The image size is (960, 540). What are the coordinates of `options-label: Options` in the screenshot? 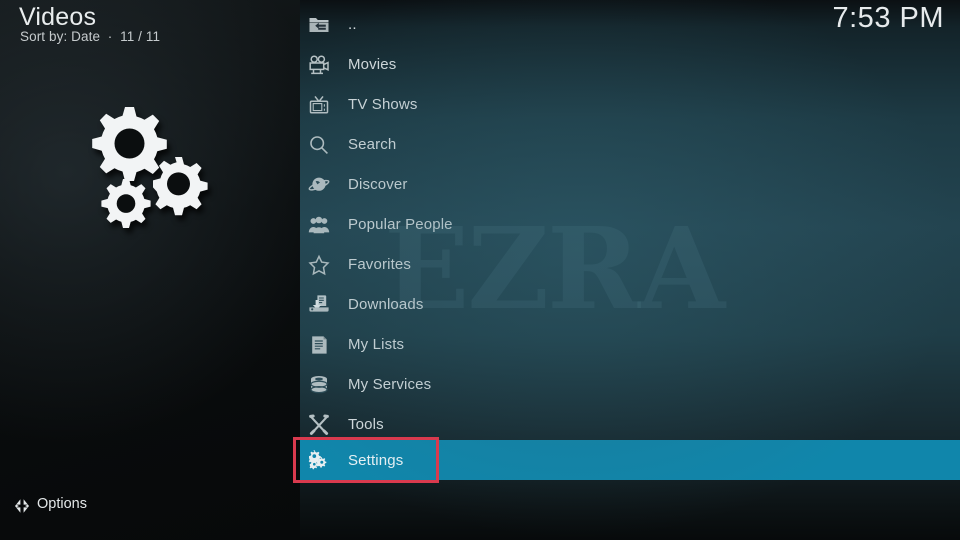 It's located at (62, 504).